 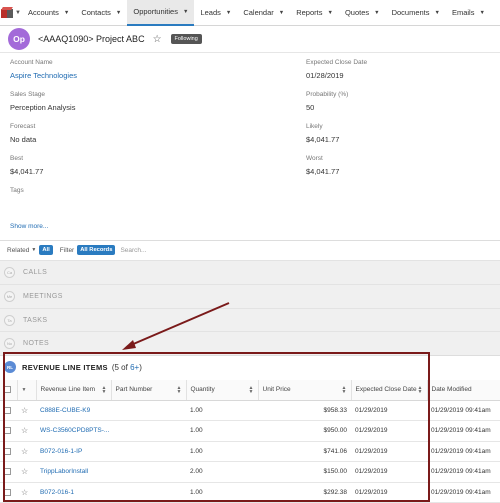 I want to click on rli-header: RL REVENUE LINE ITEMS (5 of 6+), so click(x=250, y=367).